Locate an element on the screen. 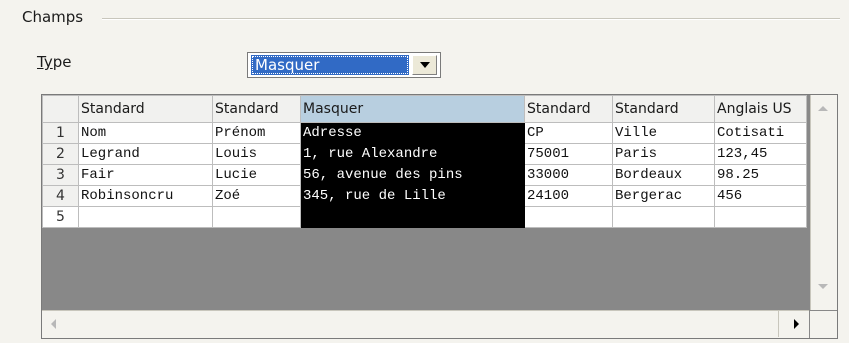 The height and width of the screenshot is (343, 849). table-cell: CP is located at coordinates (568, 133).